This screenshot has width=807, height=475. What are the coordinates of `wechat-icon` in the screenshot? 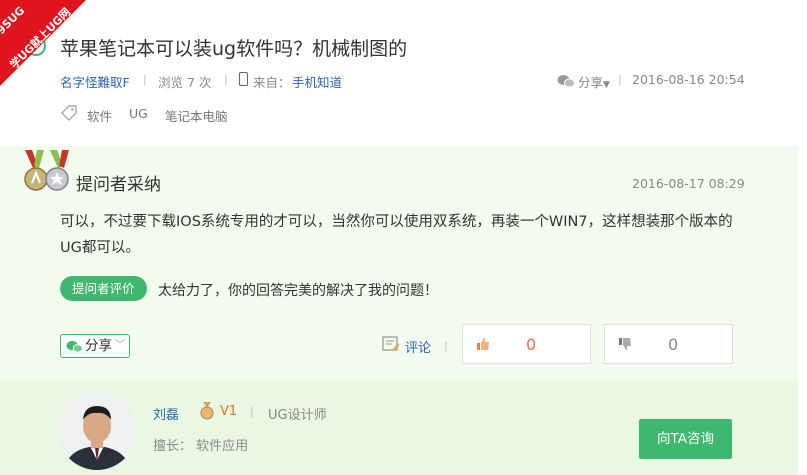 It's located at (74, 346).